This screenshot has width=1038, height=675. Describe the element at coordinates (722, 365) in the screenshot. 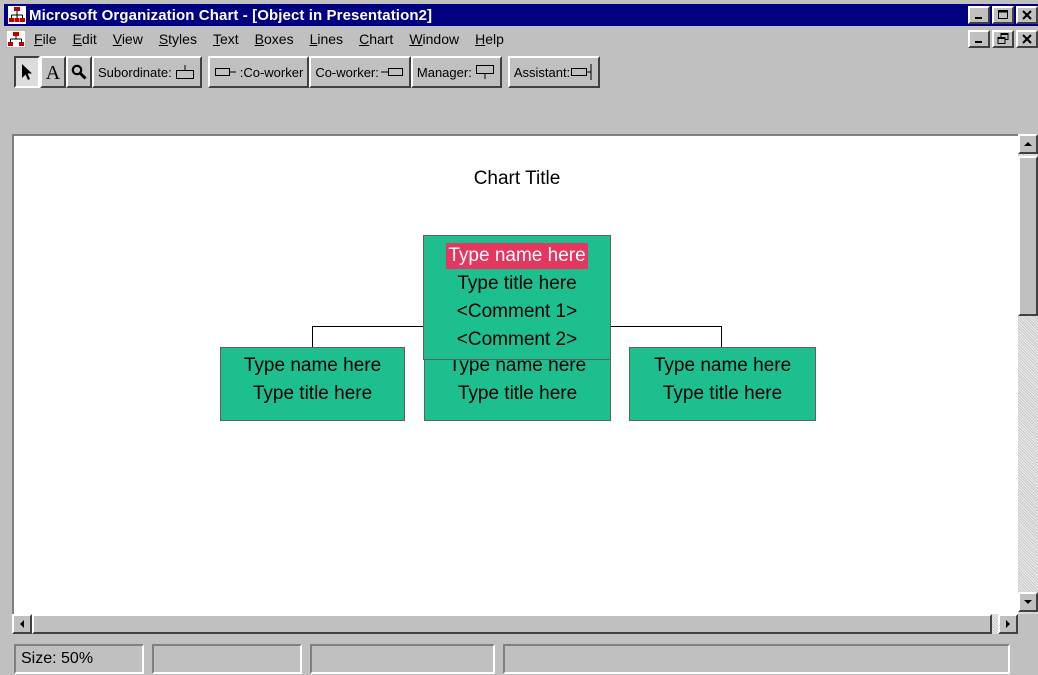

I see `subordinate-3-name: Type name here` at that location.